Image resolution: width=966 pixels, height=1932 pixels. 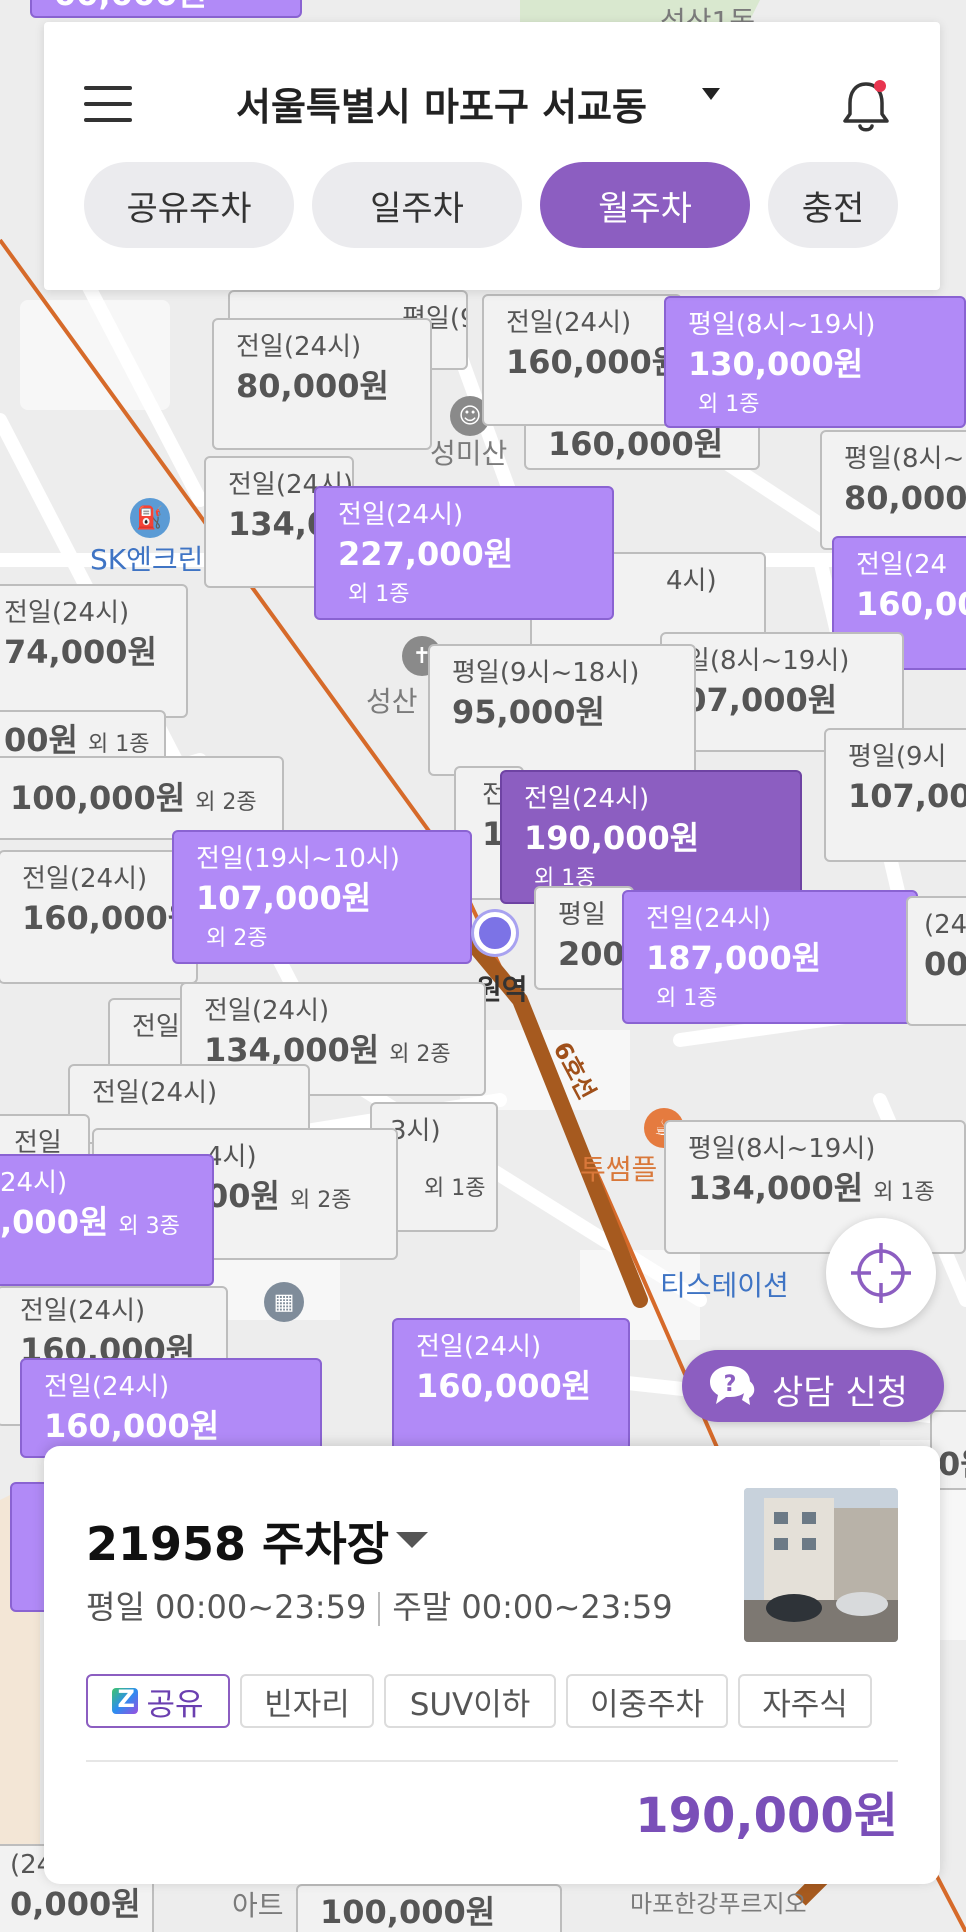 What do you see at coordinates (776, 1188) in the screenshot?
I see `marker-price: 134,000원` at bounding box center [776, 1188].